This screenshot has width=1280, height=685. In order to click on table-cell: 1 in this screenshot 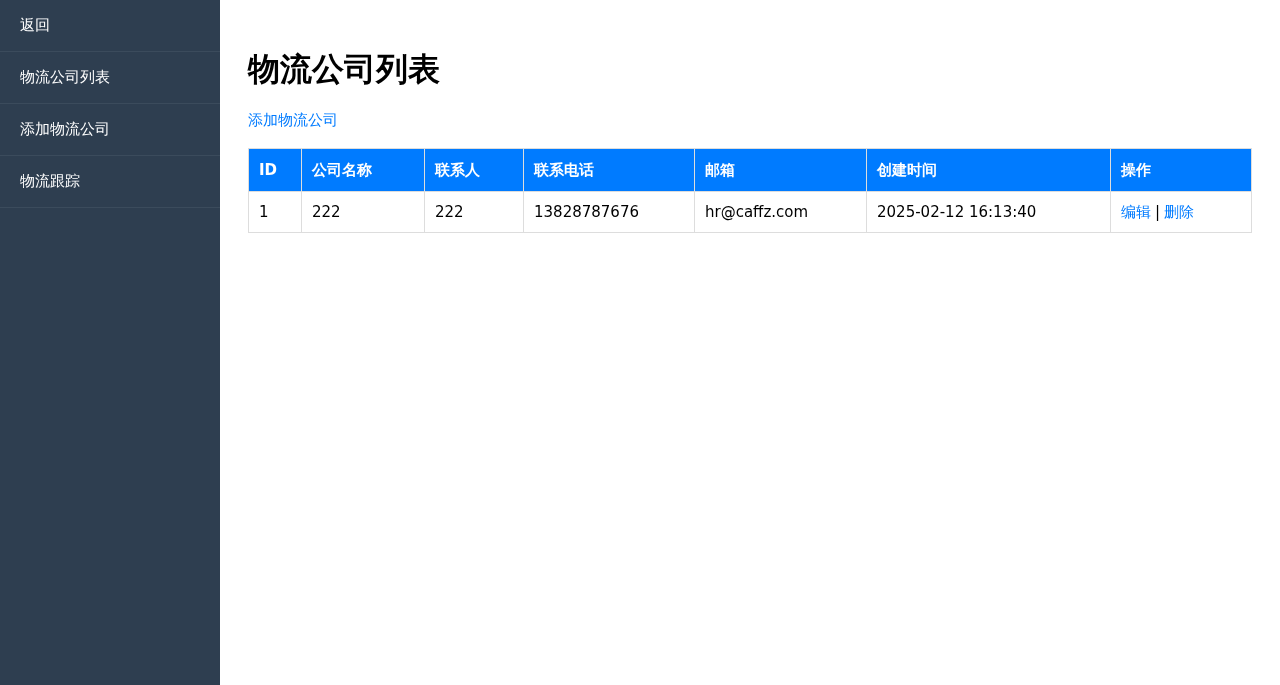, I will do `click(275, 212)`.